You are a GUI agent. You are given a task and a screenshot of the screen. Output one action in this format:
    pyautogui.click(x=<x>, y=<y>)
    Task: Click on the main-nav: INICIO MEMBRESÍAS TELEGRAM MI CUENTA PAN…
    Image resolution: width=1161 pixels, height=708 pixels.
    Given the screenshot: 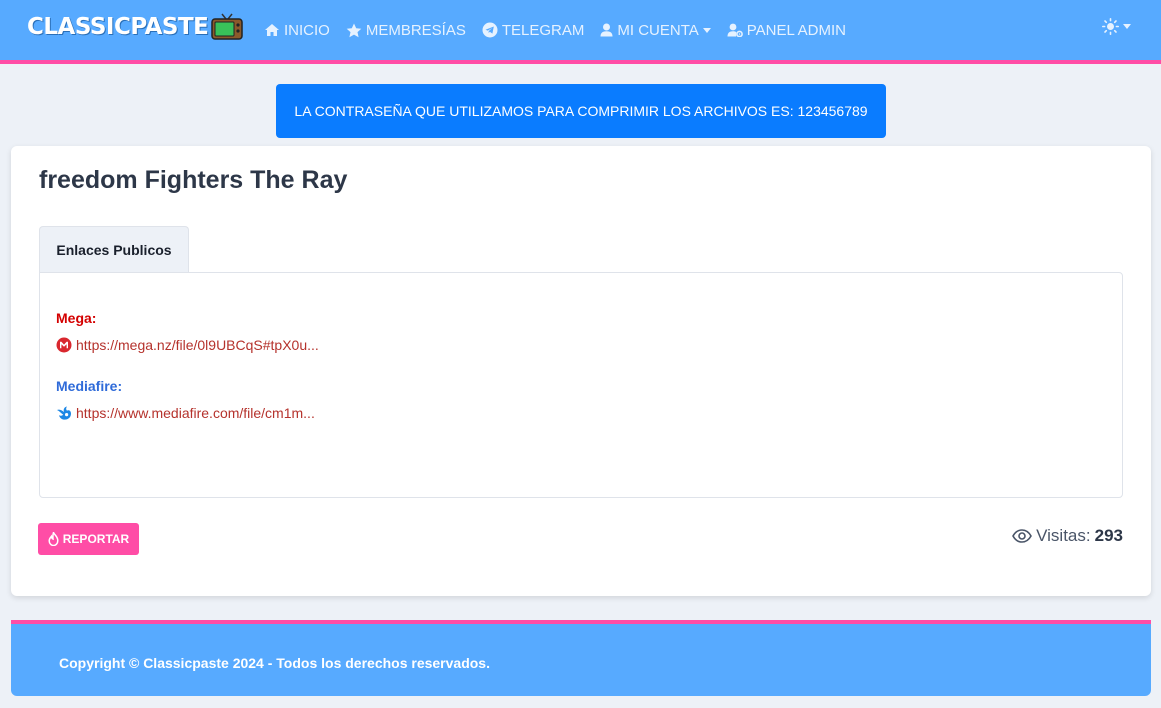 What is the action you would take?
    pyautogui.click(x=563, y=30)
    